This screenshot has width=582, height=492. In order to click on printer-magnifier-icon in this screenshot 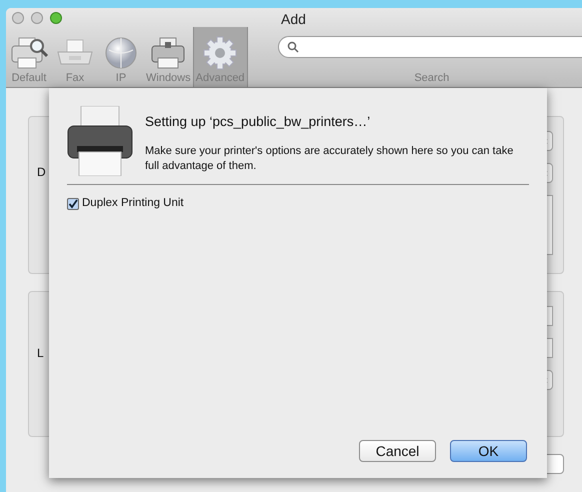, I will do `click(29, 53)`.